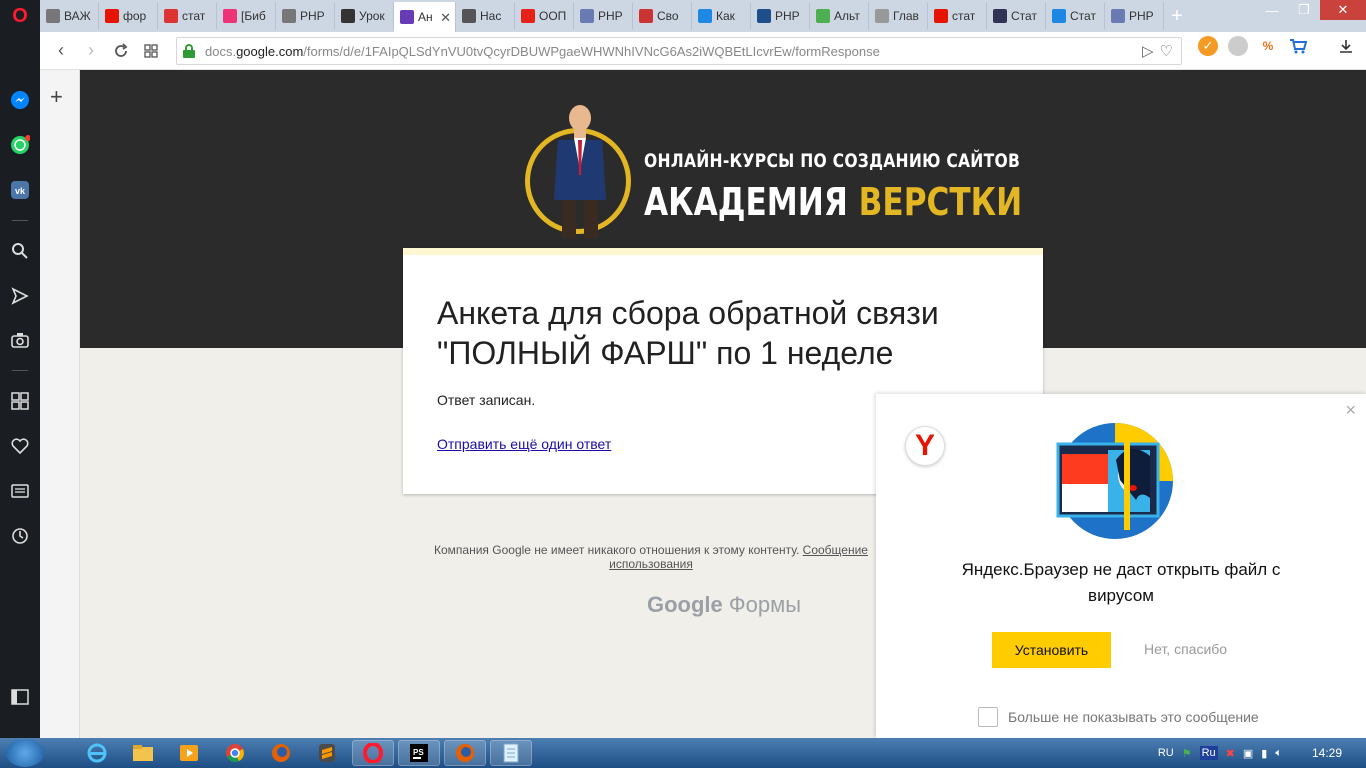 The width and height of the screenshot is (1366, 768). Describe the element at coordinates (25, 753) in the screenshot. I see `start-button` at that location.